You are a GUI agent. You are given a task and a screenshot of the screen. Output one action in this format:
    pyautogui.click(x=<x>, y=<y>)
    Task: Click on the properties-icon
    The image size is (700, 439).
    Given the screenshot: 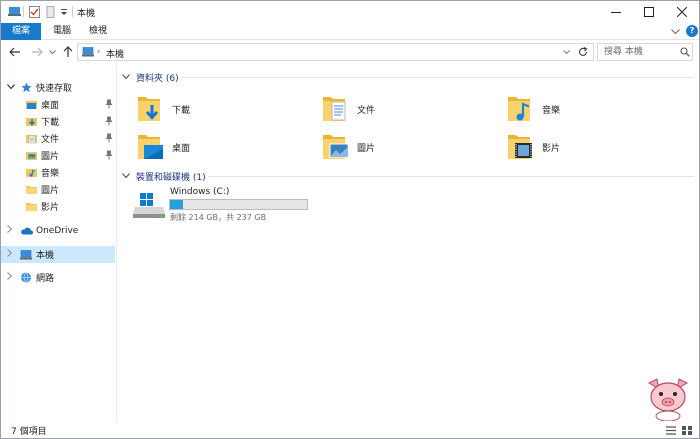 What is the action you would take?
    pyautogui.click(x=34, y=11)
    